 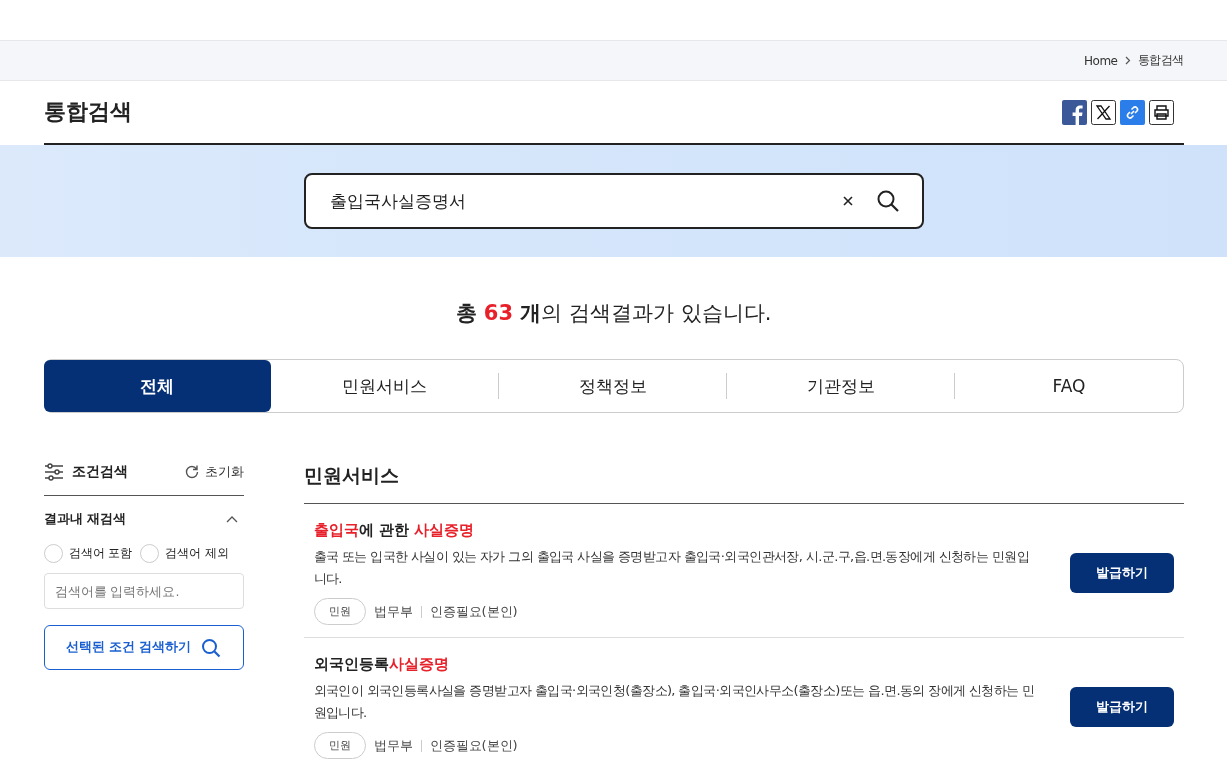 I want to click on search-field: 출입국사실증명서, so click(x=613, y=201).